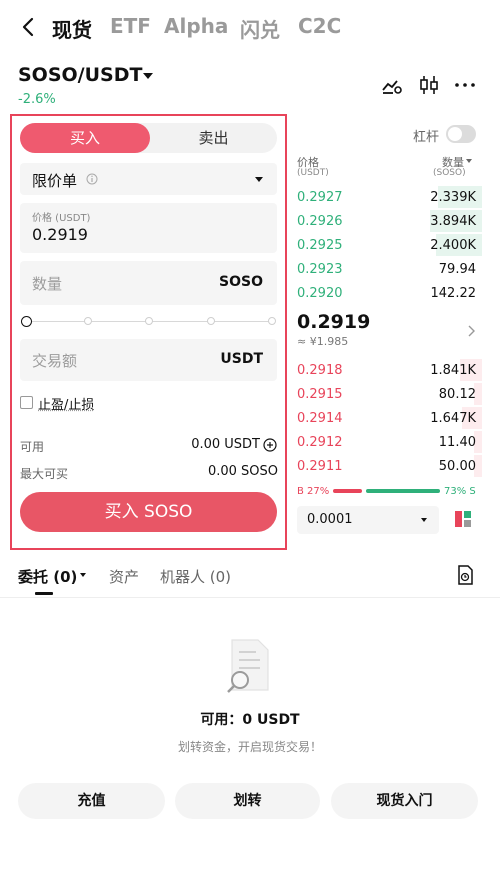 The width and height of the screenshot is (500, 870). I want to click on tpsl-checkbox, so click(26, 402).